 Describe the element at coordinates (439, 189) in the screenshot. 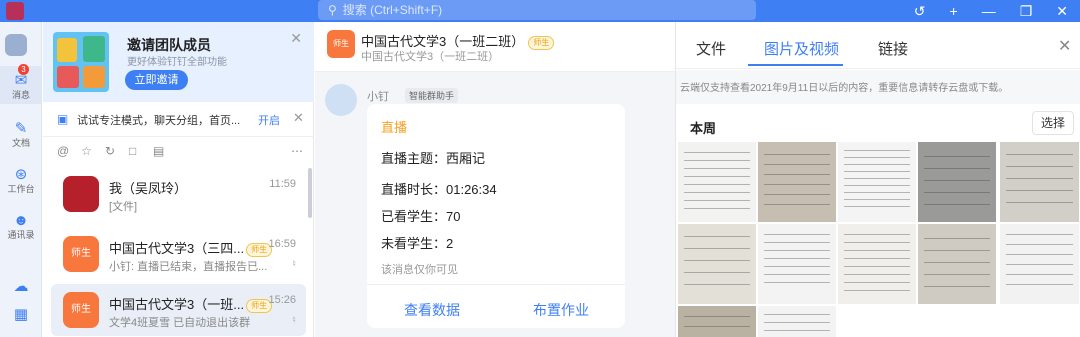

I see `live-duration: 直播时长：01:26:34` at that location.